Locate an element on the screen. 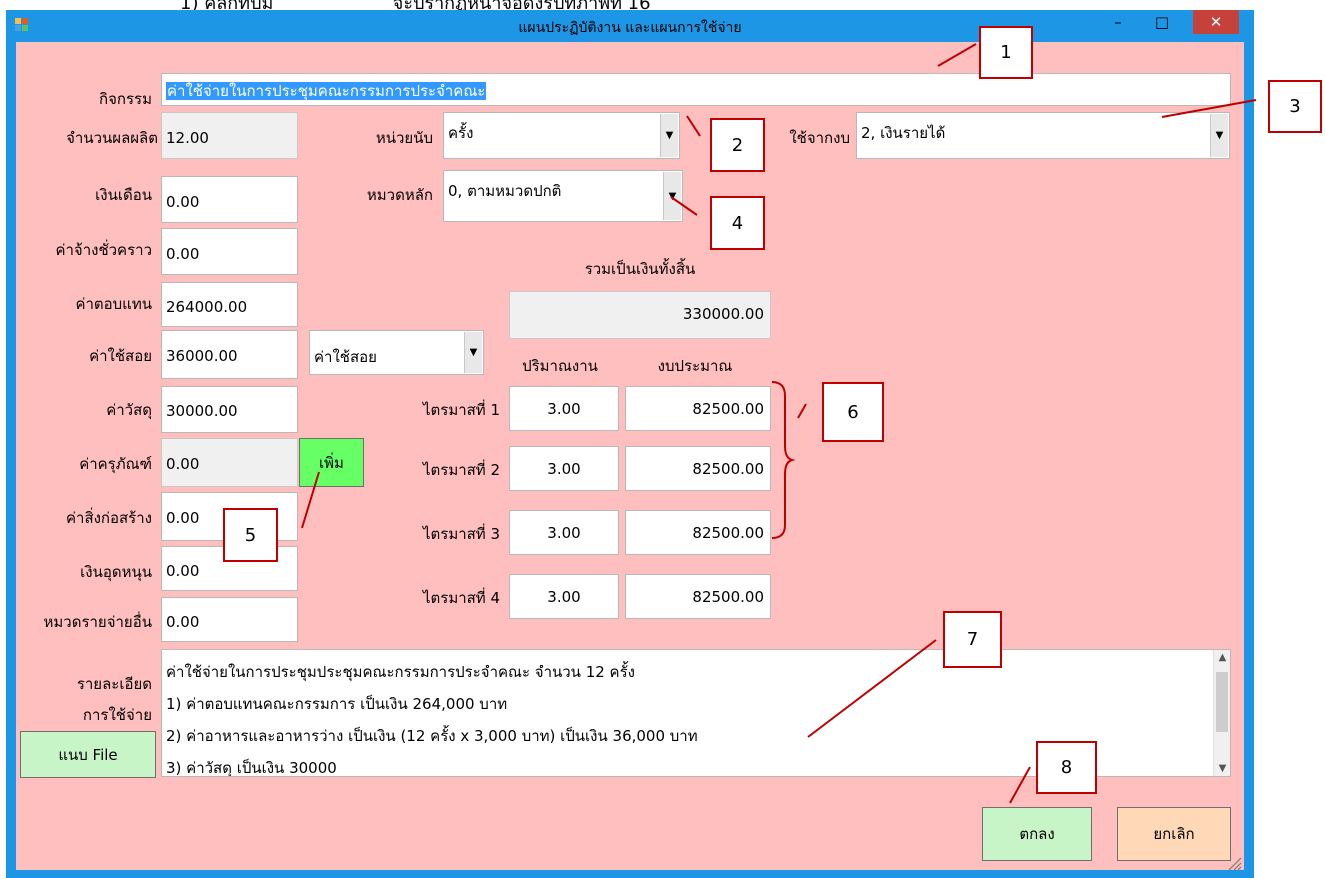 This screenshot has height=878, width=1325. unit-value: ครั้ง is located at coordinates (461, 133).